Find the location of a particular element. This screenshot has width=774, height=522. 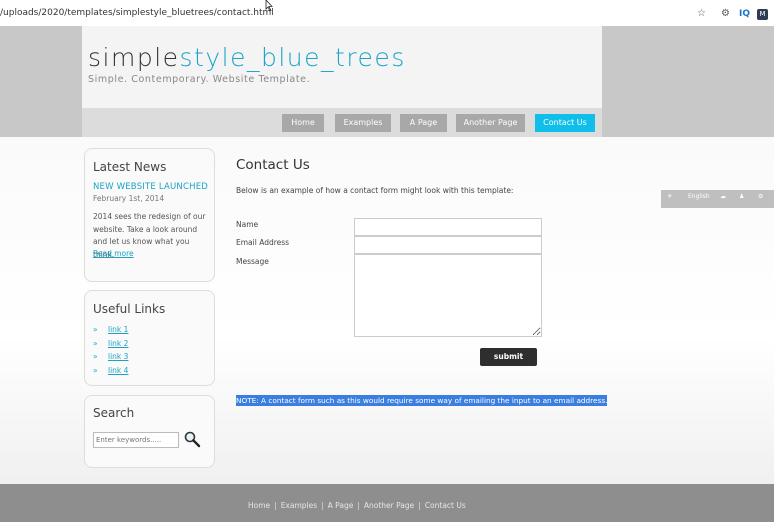

link-item: » link 3 is located at coordinates (110, 356).